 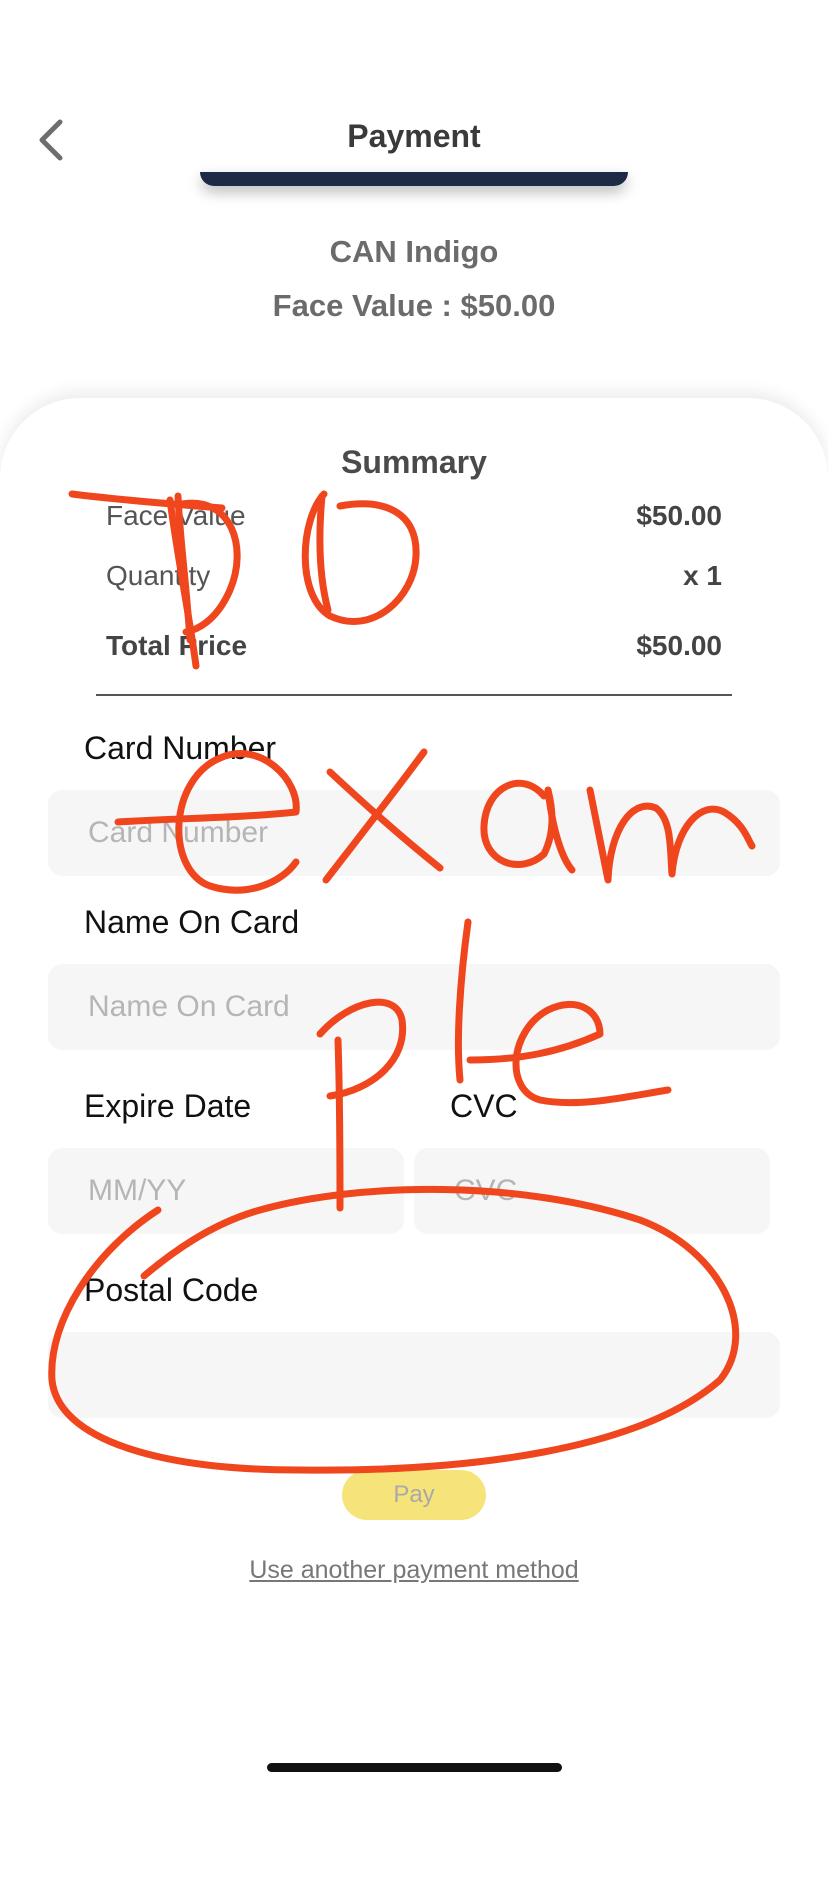 What do you see at coordinates (168, 1106) in the screenshot?
I see `expire-date-label: Expire Date` at bounding box center [168, 1106].